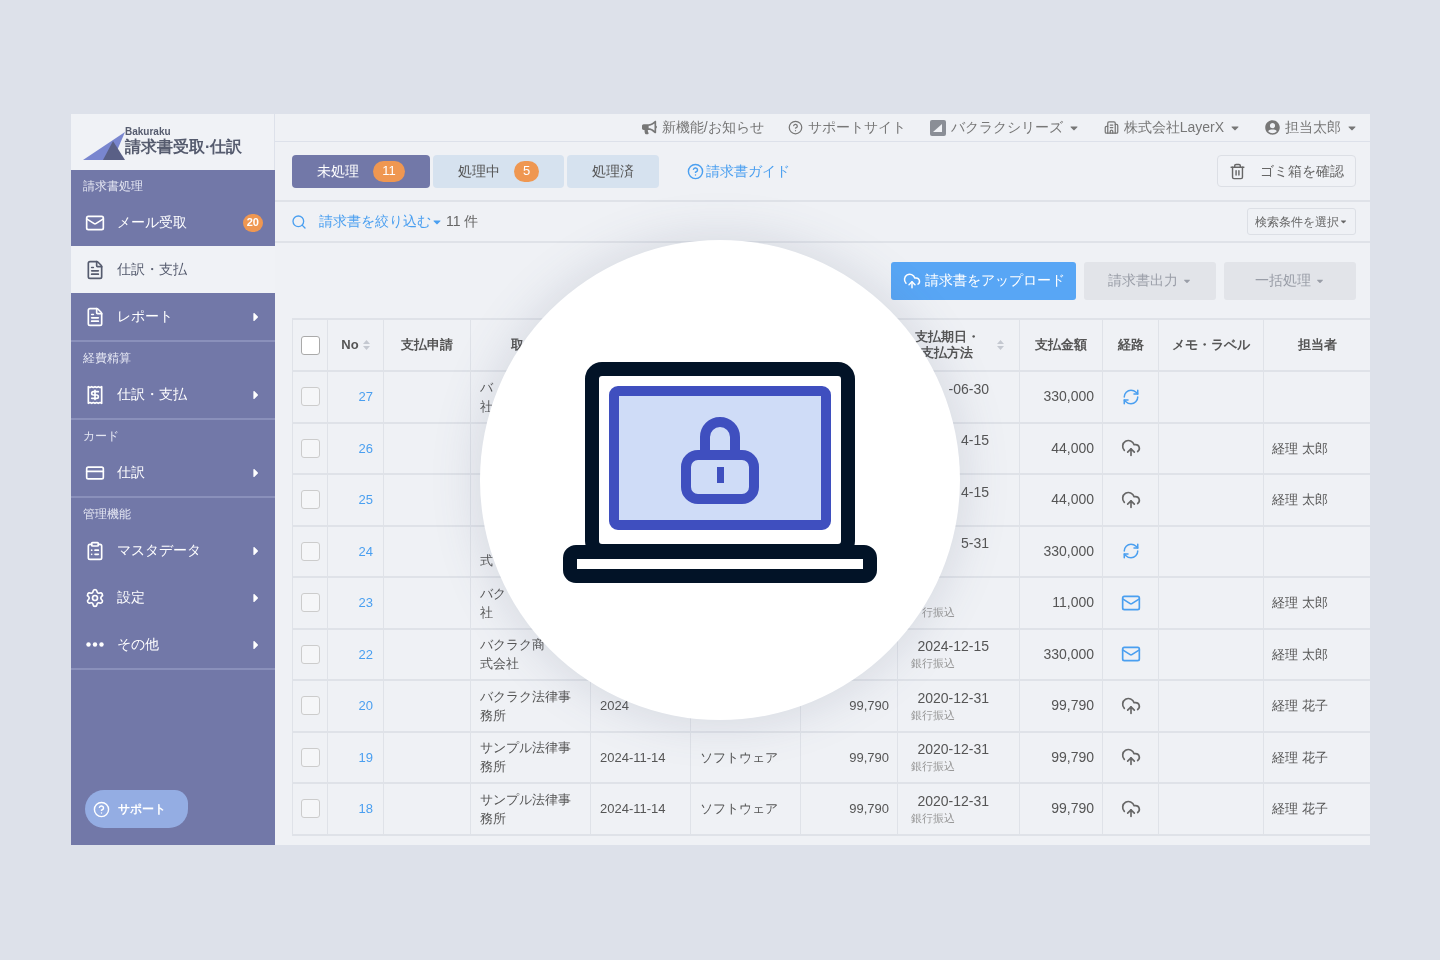 This screenshot has width=1440, height=960. Describe the element at coordinates (101, 436) in the screenshot. I see `section-title: カード` at that location.